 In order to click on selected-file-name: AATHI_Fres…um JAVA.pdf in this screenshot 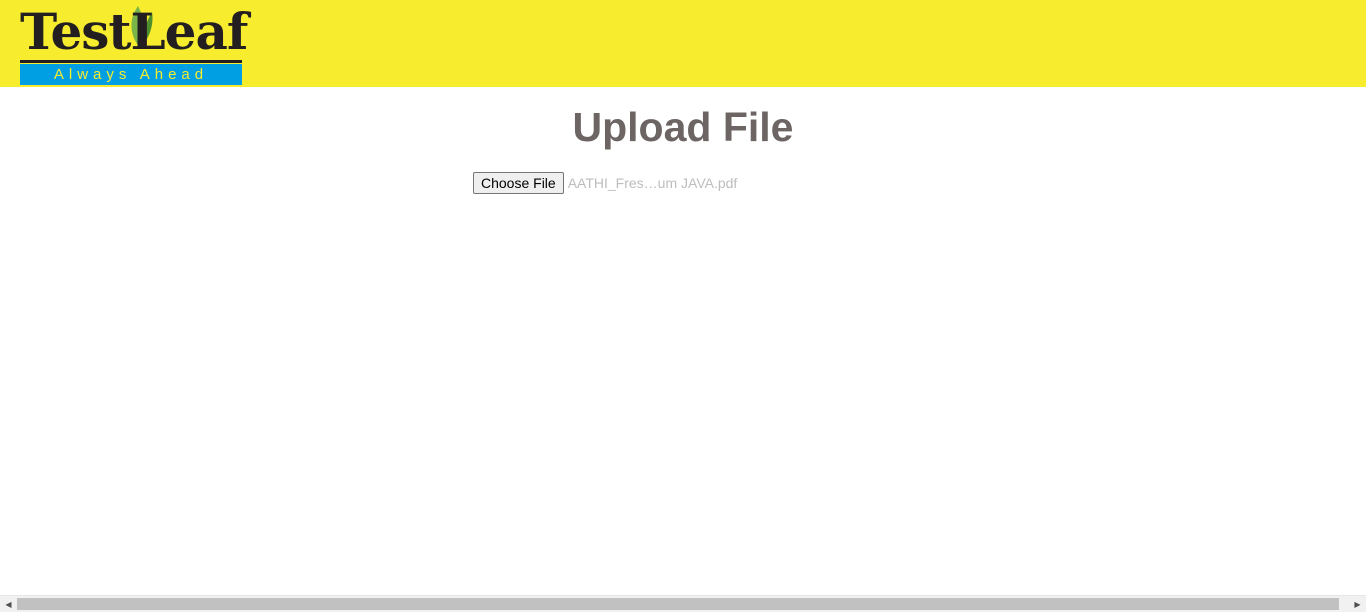, I will do `click(652, 183)`.